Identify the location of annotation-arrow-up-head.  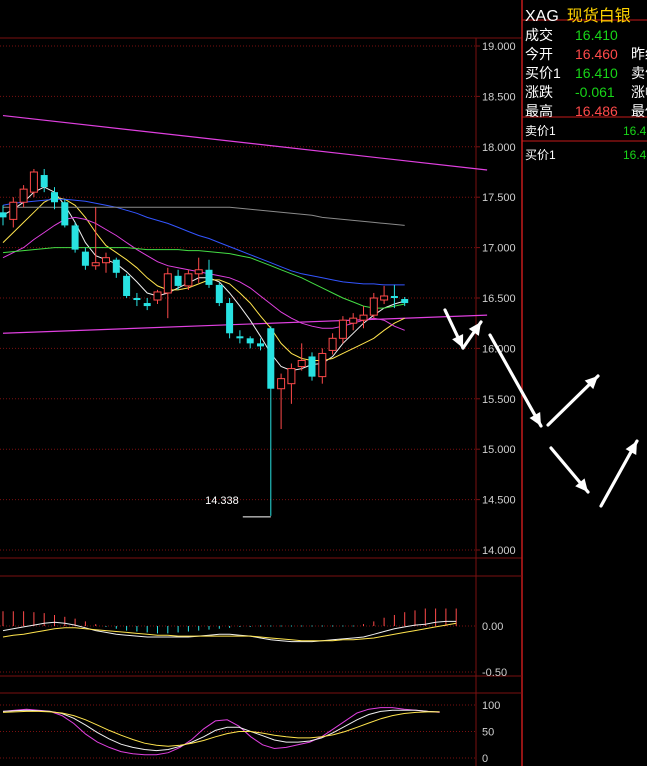
(474, 329).